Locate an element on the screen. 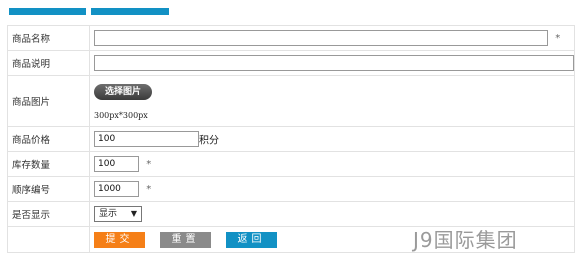 This screenshot has width=575, height=261. dropdown-arrow-icon: ▼ is located at coordinates (133, 213).